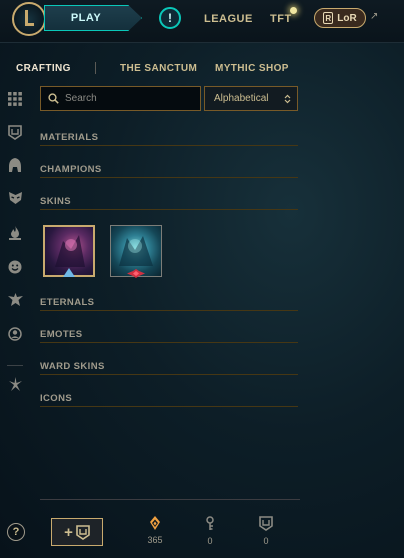 Image resolution: width=404 pixels, height=558 pixels. I want to click on essence-value: 365, so click(155, 540).